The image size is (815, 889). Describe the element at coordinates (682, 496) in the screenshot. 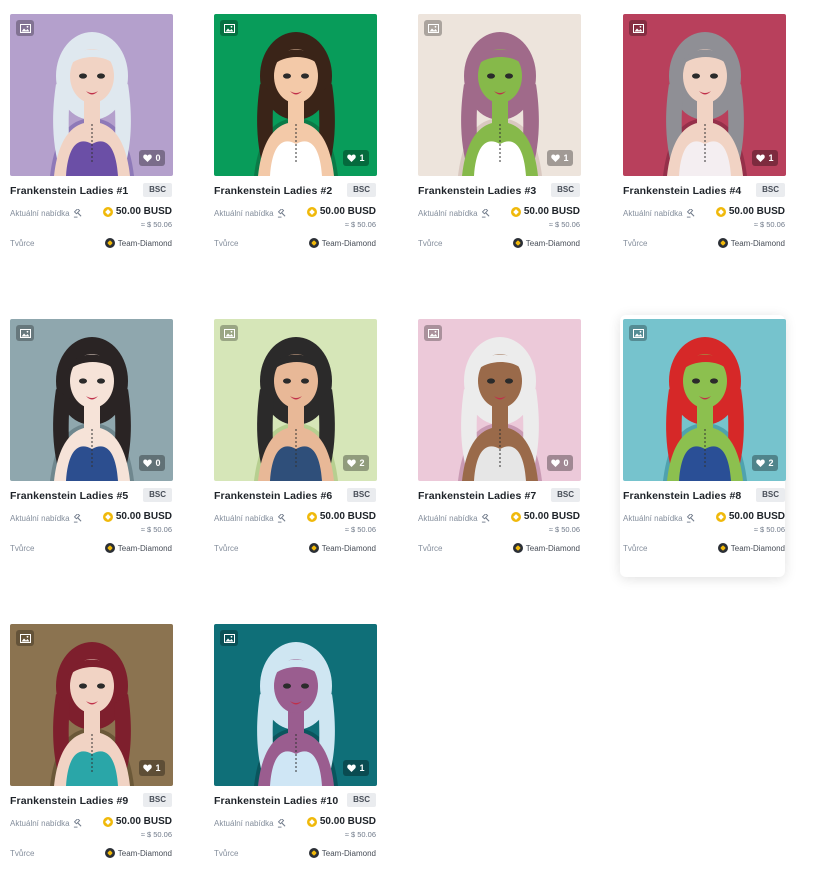

I see `nft-title: Frankenstein Ladies #8` at that location.